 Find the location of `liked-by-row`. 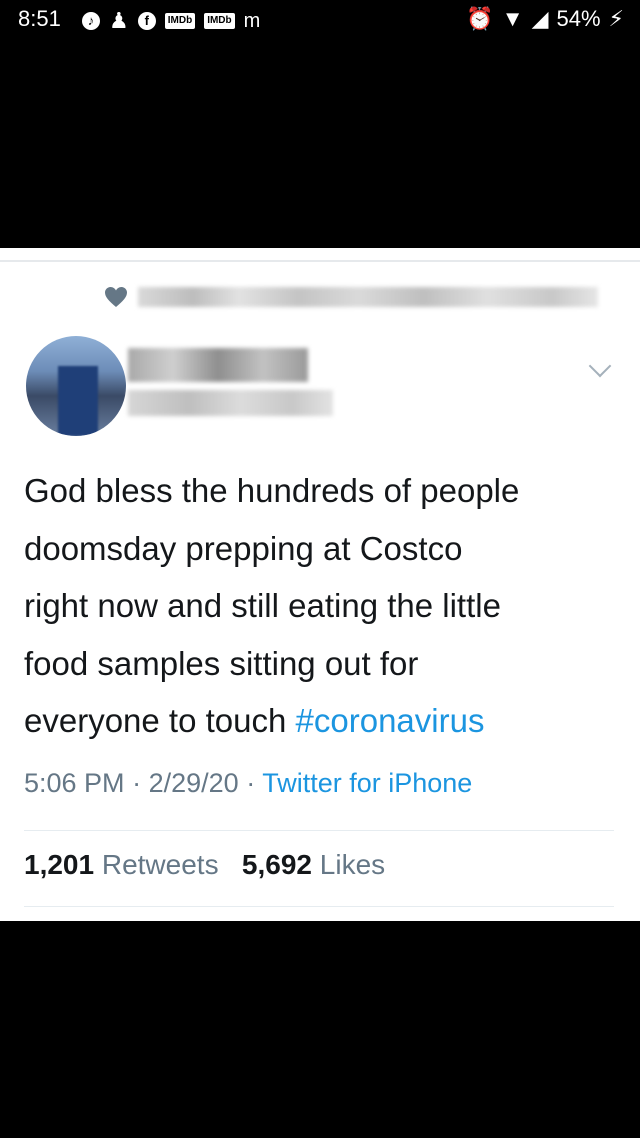

liked-by-row is located at coordinates (351, 297).